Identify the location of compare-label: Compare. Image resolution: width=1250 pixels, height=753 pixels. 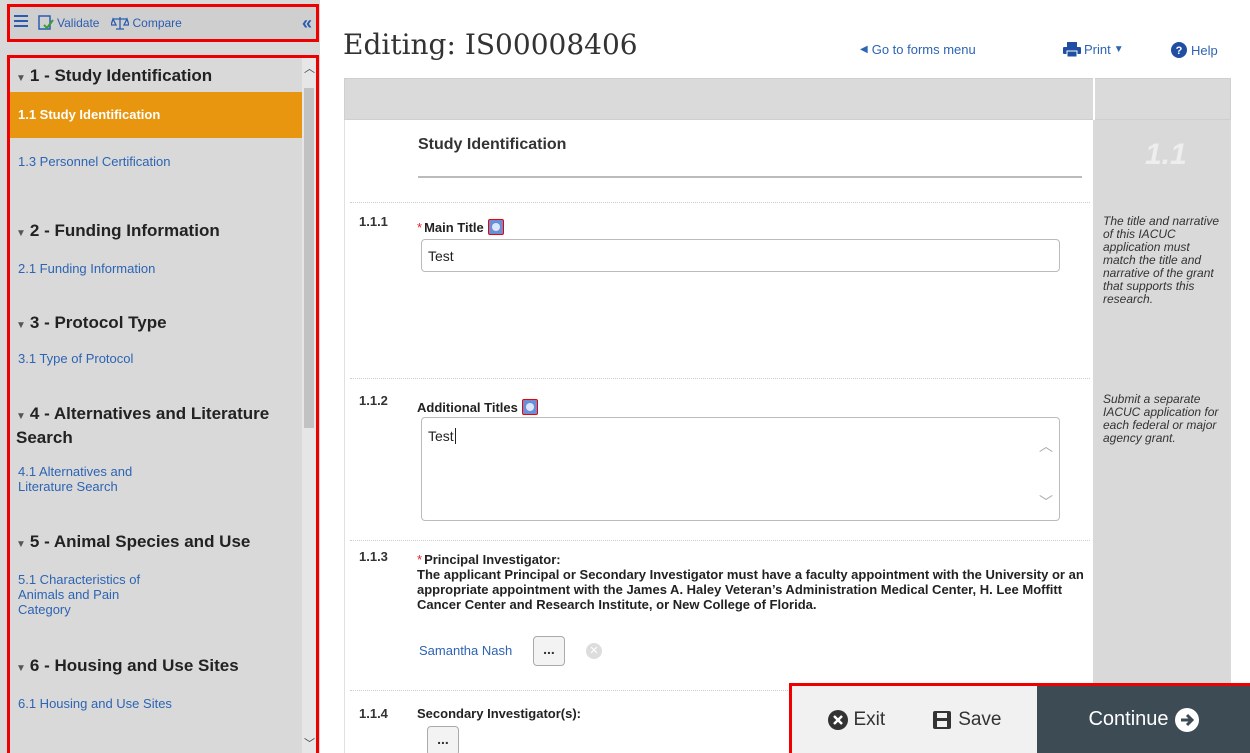
(157, 23).